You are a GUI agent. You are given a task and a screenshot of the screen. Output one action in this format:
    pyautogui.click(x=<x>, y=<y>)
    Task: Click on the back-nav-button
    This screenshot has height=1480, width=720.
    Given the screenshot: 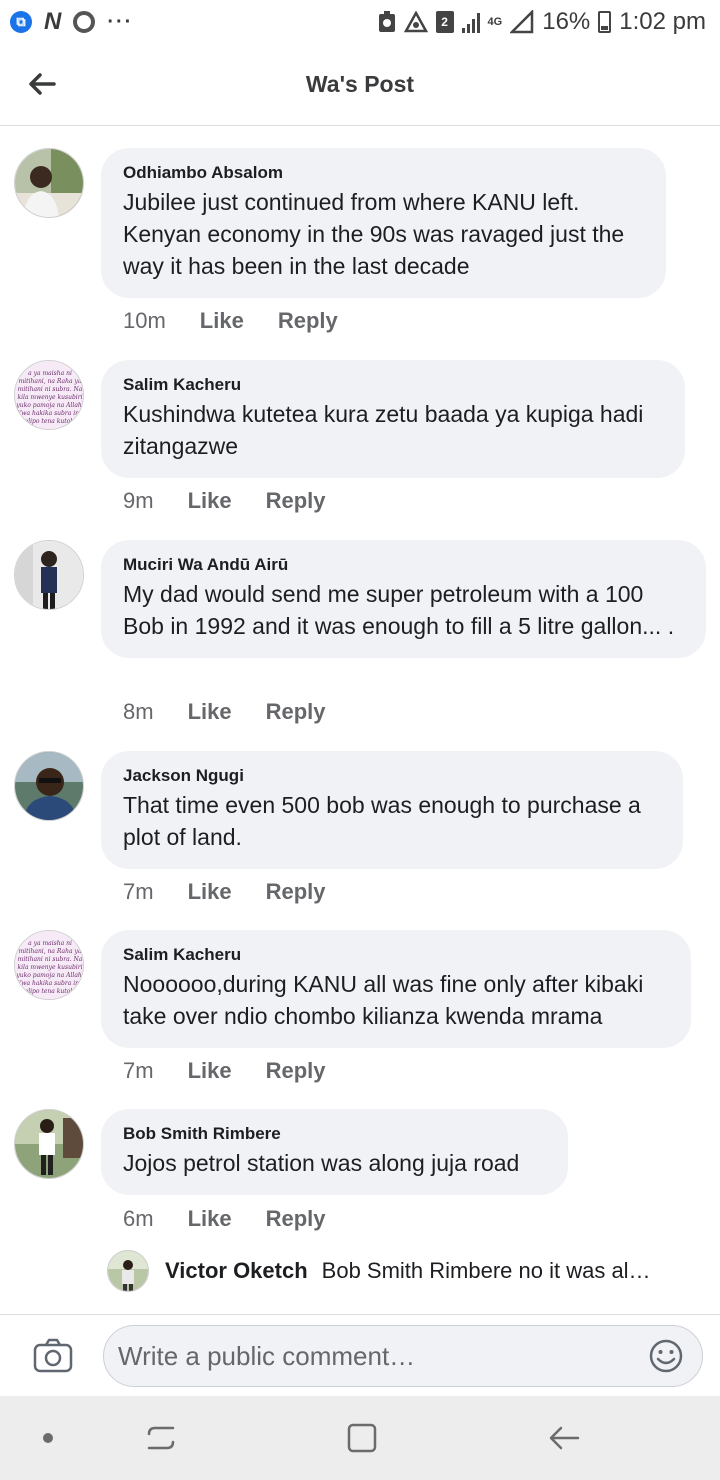 What is the action you would take?
    pyautogui.click(x=564, y=1438)
    